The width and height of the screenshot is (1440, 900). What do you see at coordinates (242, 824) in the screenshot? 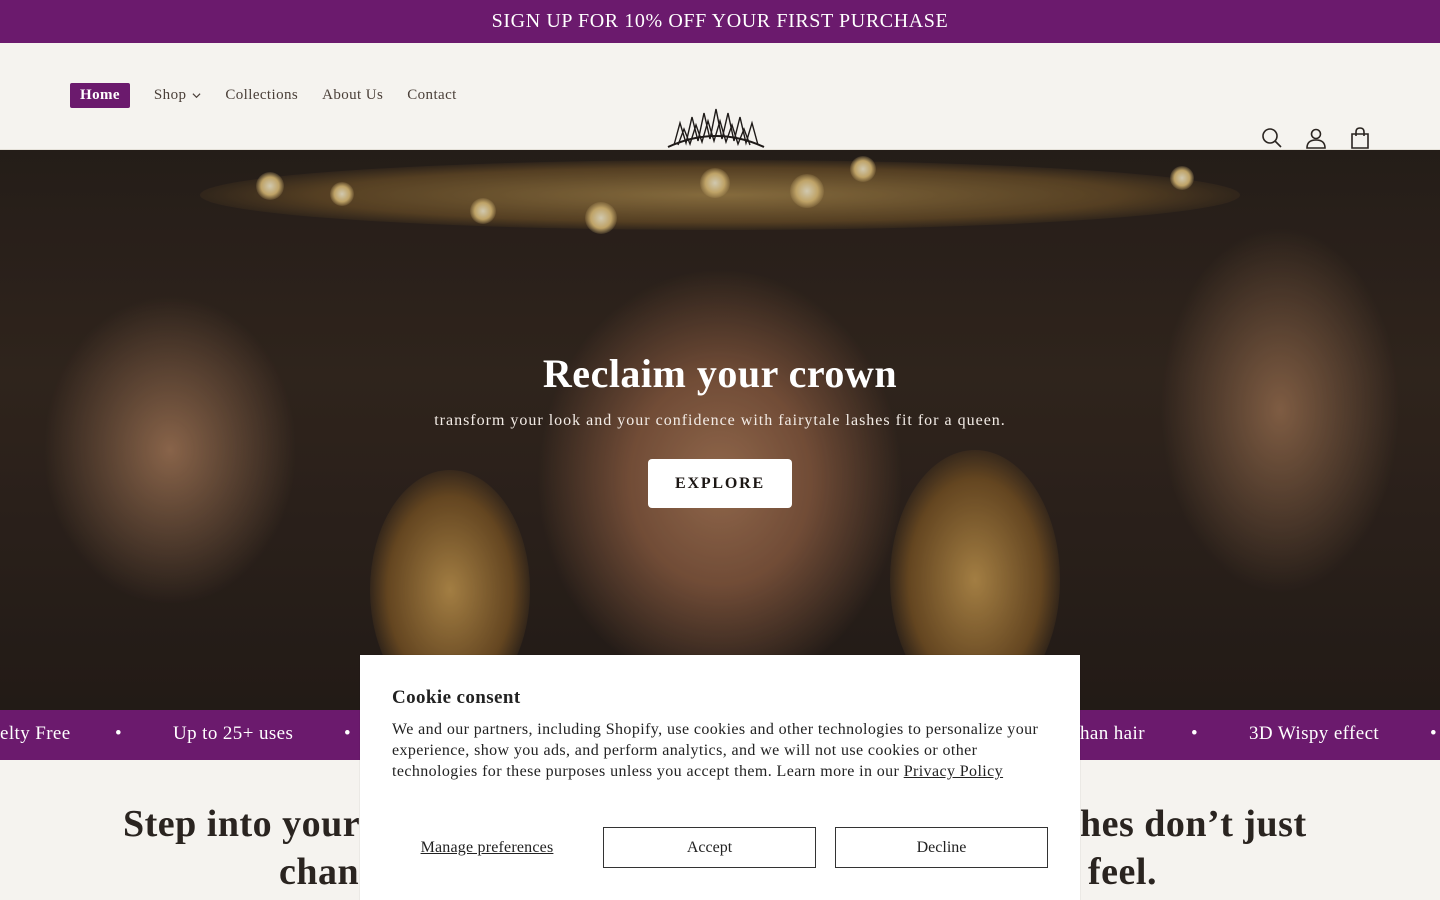
I see `tagline-line1-left: Step into your` at bounding box center [242, 824].